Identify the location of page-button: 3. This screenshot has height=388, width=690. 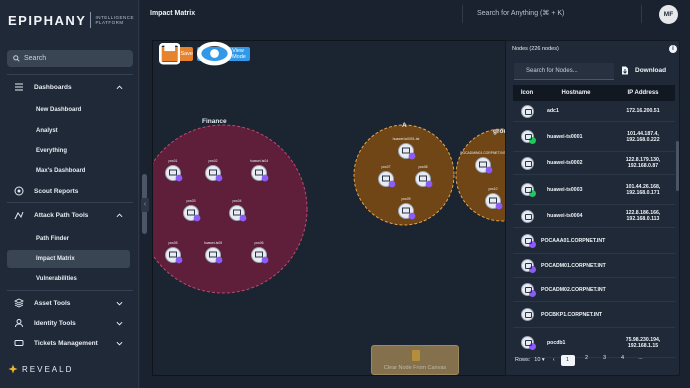
(605, 360).